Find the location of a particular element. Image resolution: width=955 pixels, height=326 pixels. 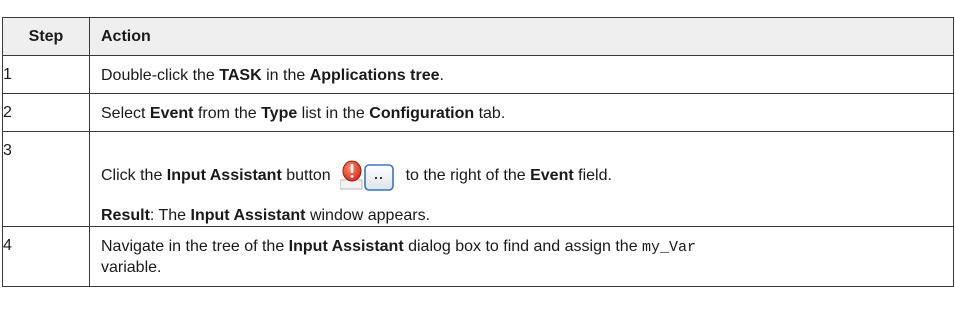

action-term: Type is located at coordinates (279, 113).